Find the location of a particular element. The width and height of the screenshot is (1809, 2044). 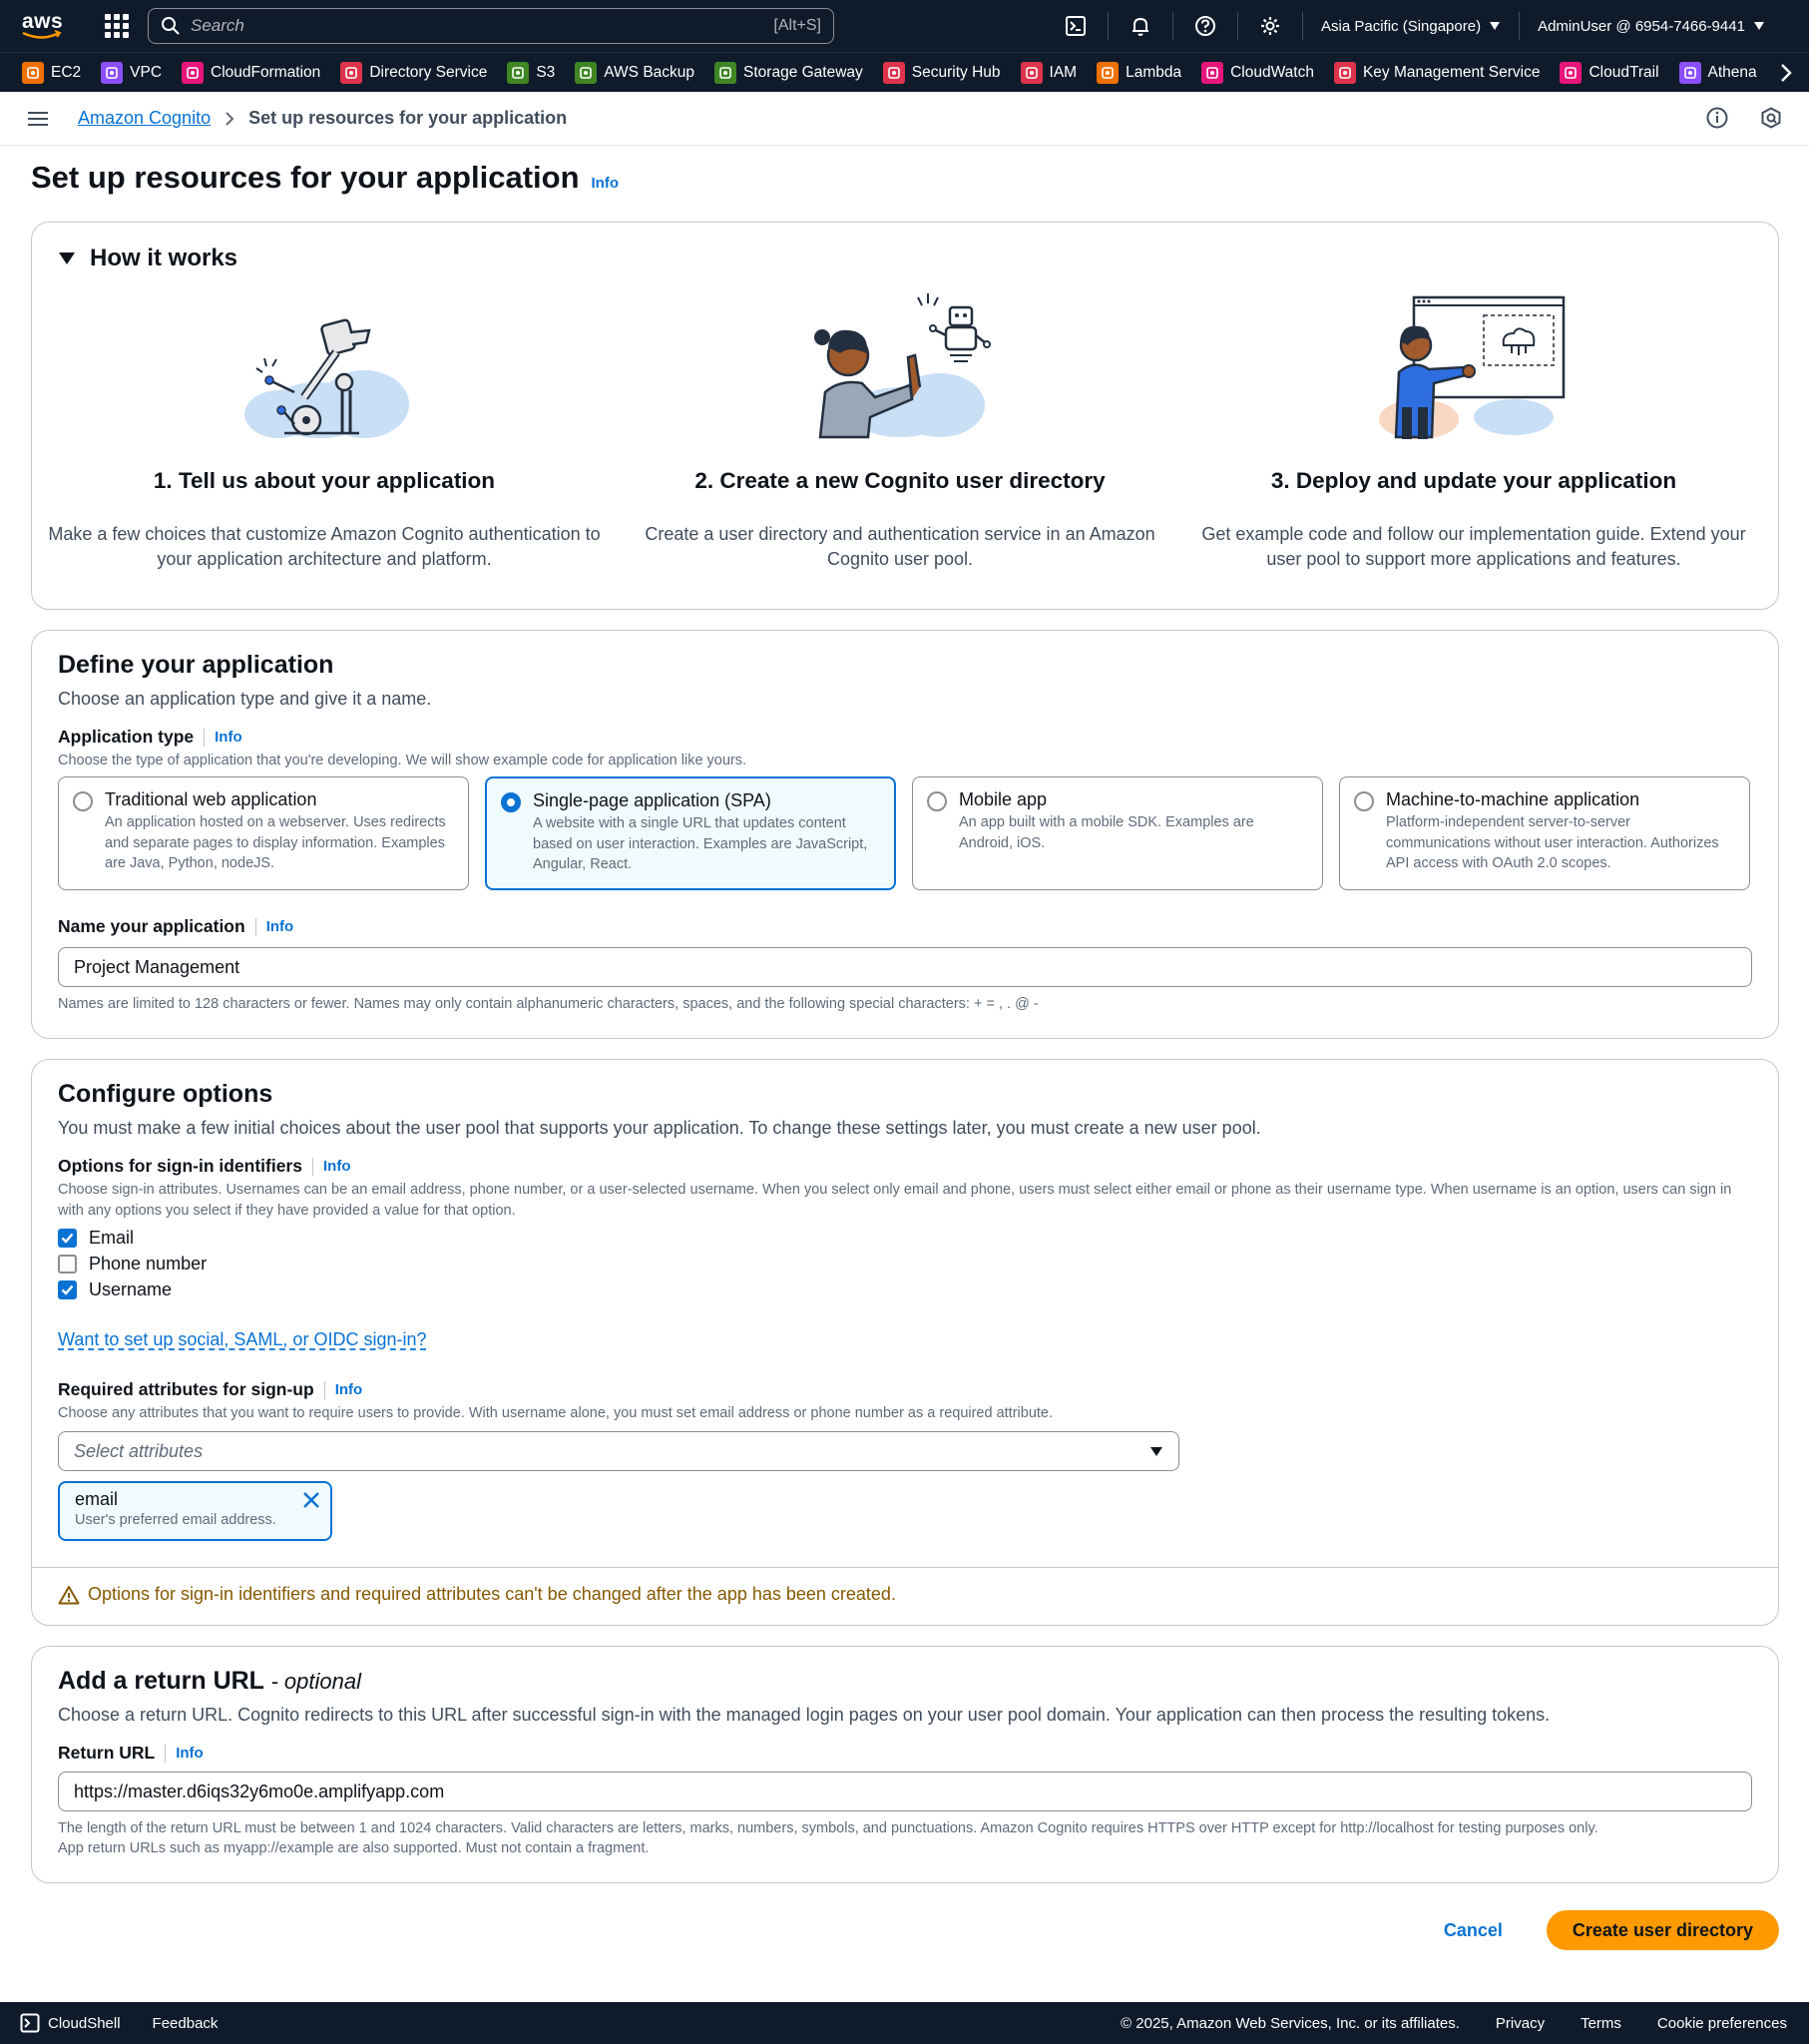

favorite-security-hub: Security Hub is located at coordinates (941, 72).